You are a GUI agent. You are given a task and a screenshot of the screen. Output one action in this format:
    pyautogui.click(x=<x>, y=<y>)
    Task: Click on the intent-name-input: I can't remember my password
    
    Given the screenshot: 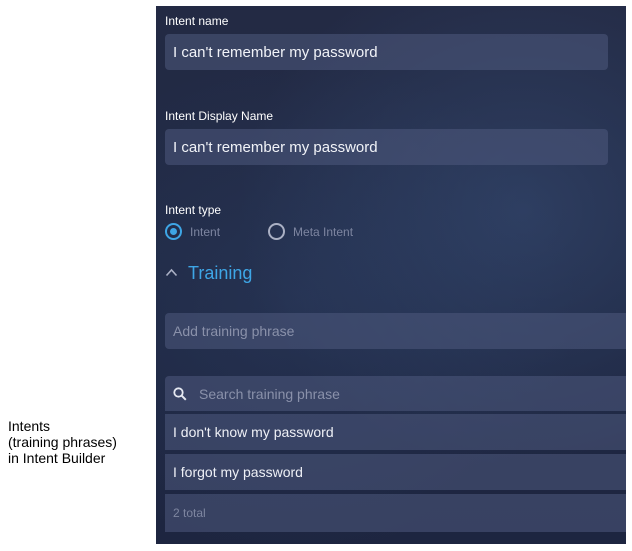 What is the action you would take?
    pyautogui.click(x=386, y=52)
    